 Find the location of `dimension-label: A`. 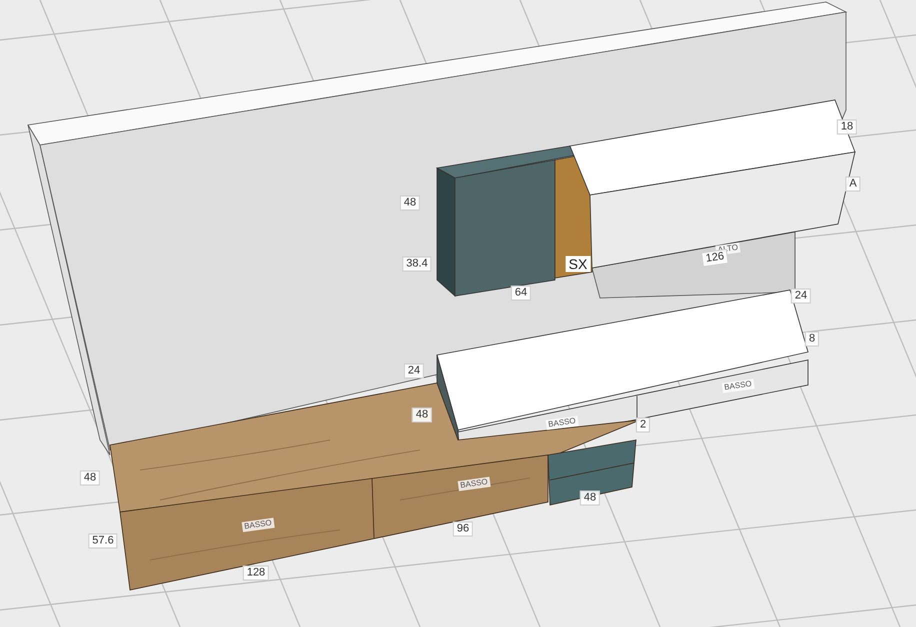

dimension-label: A is located at coordinates (853, 184).